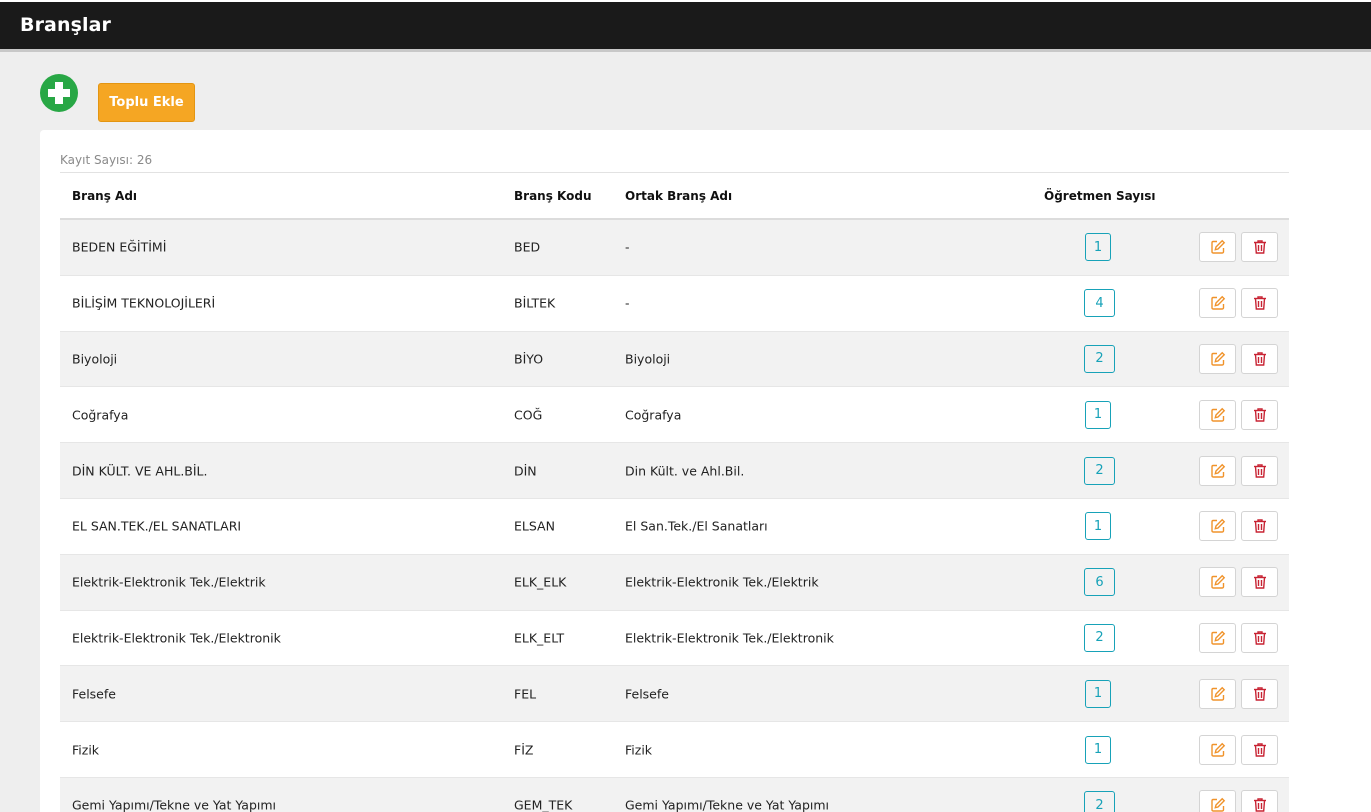 Image resolution: width=1371 pixels, height=812 pixels. Describe the element at coordinates (157, 526) in the screenshot. I see `branch-name: EL SAN.TEK./EL SANATLARI` at that location.